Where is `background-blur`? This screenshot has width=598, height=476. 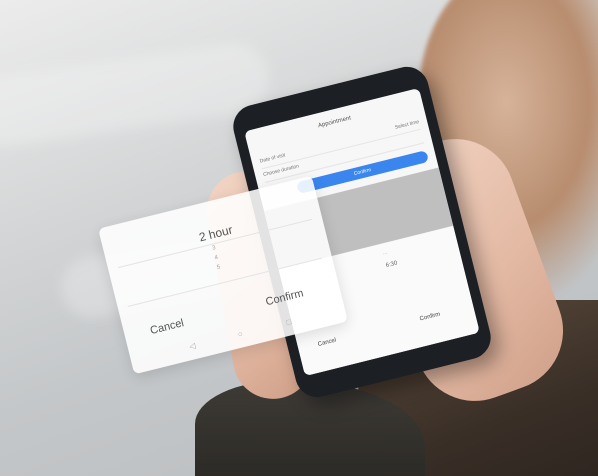
background-blur is located at coordinates (137, 95).